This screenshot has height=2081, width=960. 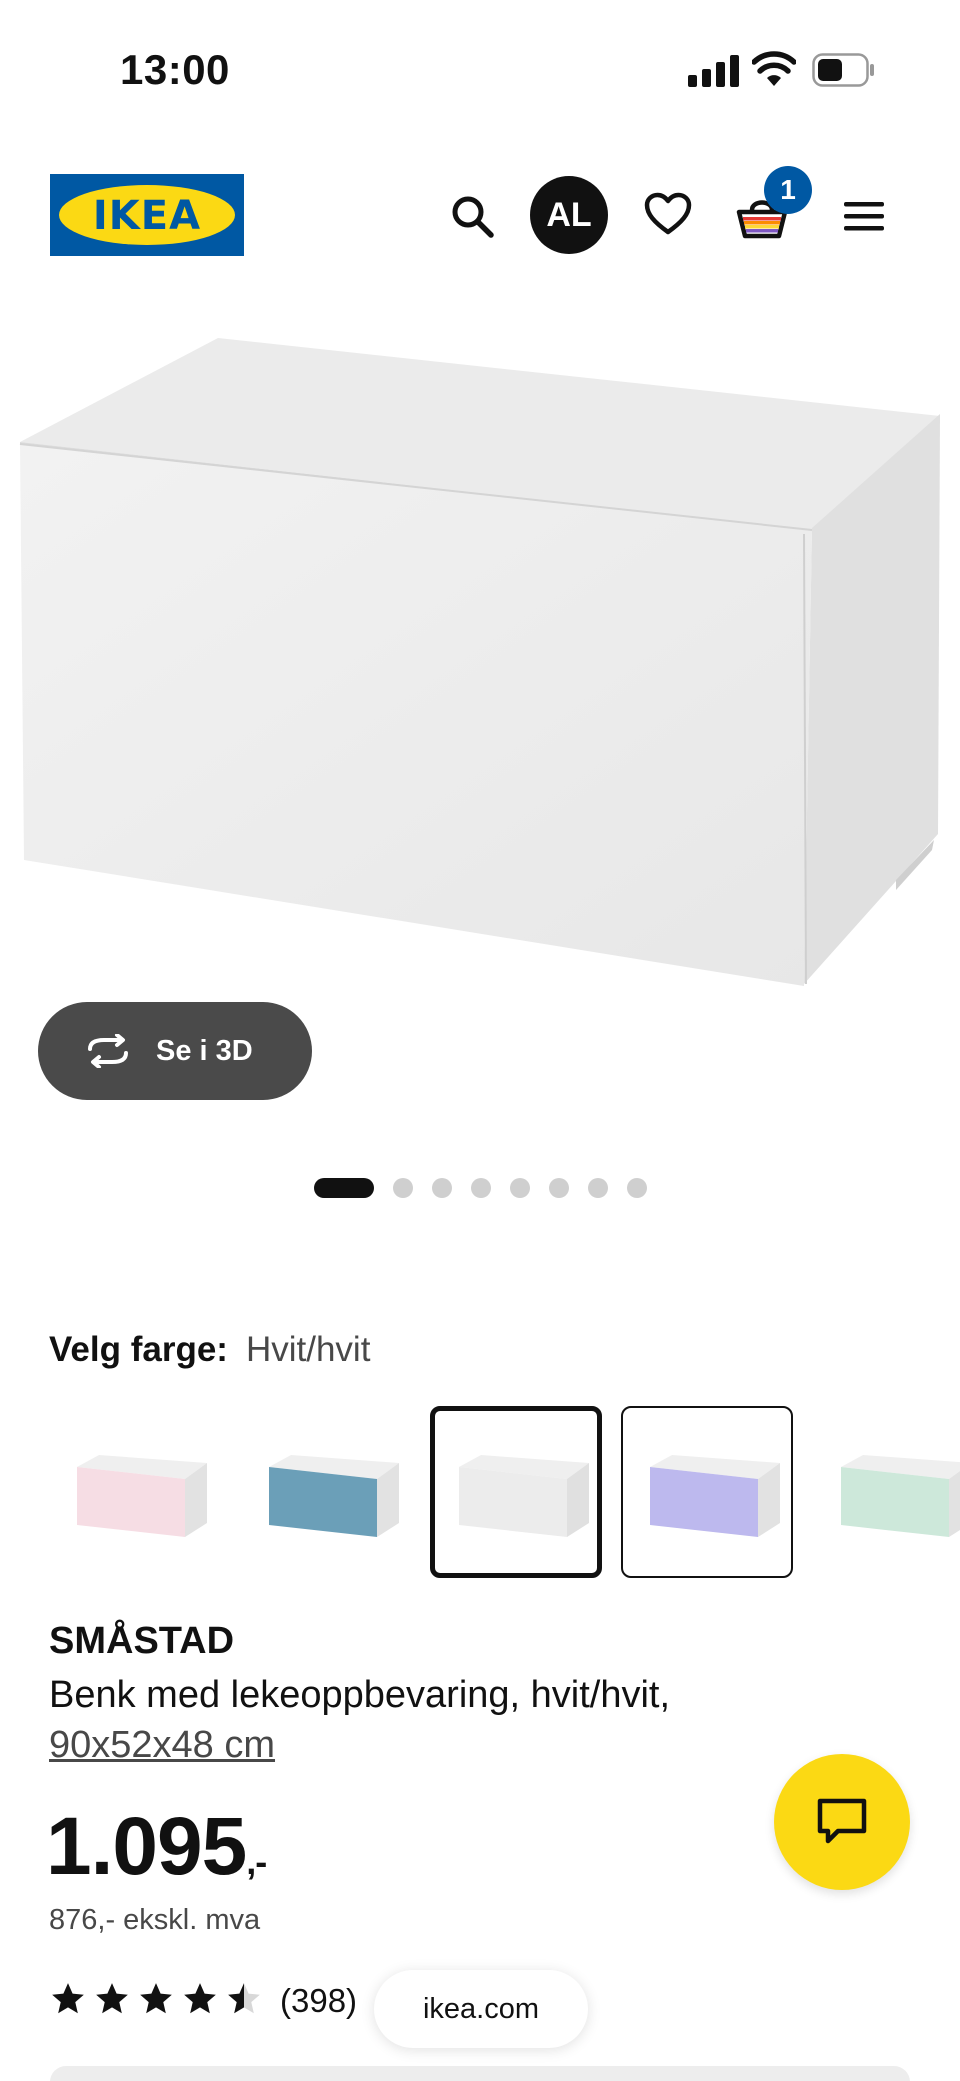 What do you see at coordinates (843, 70) in the screenshot?
I see `battery-icon` at bounding box center [843, 70].